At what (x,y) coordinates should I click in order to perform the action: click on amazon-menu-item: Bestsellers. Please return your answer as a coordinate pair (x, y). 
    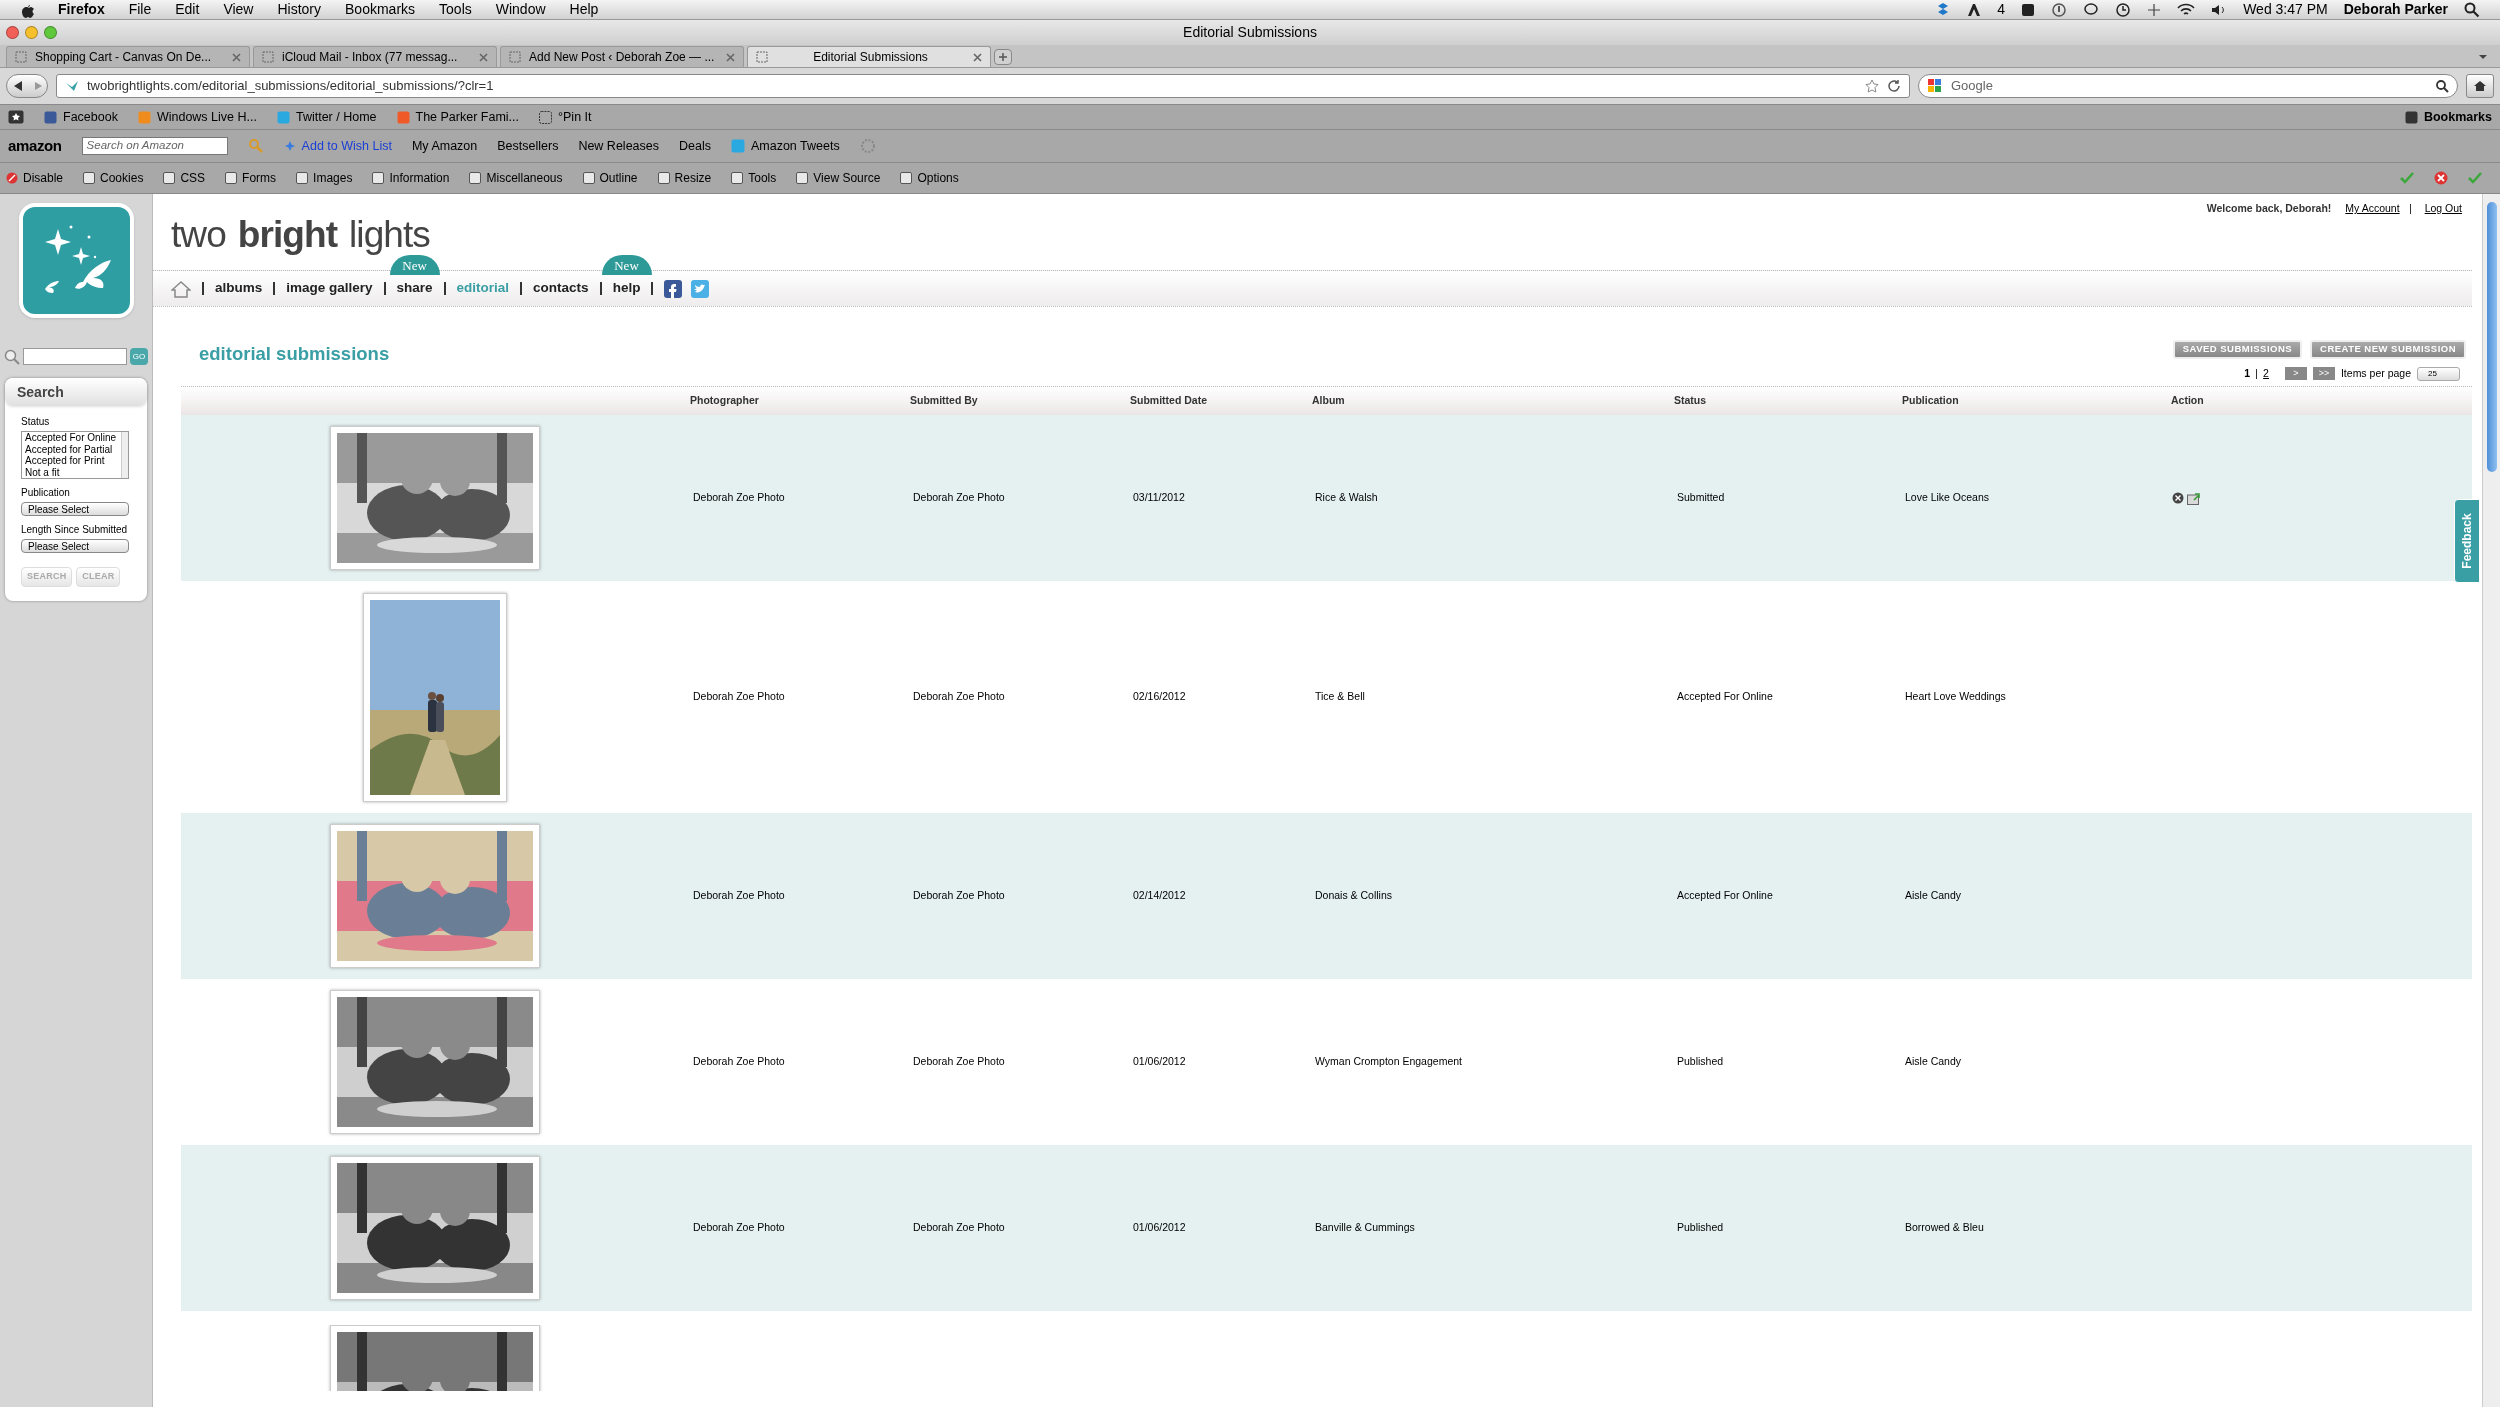
    Looking at the image, I should click on (528, 146).